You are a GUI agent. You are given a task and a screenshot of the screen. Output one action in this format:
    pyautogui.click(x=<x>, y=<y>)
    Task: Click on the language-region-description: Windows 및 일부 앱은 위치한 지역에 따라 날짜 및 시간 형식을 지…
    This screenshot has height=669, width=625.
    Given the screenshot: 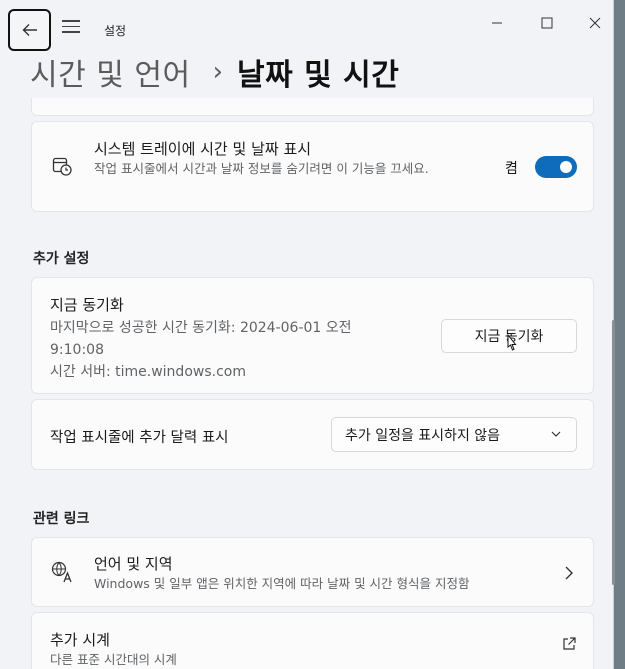 What is the action you would take?
    pyautogui.click(x=282, y=583)
    